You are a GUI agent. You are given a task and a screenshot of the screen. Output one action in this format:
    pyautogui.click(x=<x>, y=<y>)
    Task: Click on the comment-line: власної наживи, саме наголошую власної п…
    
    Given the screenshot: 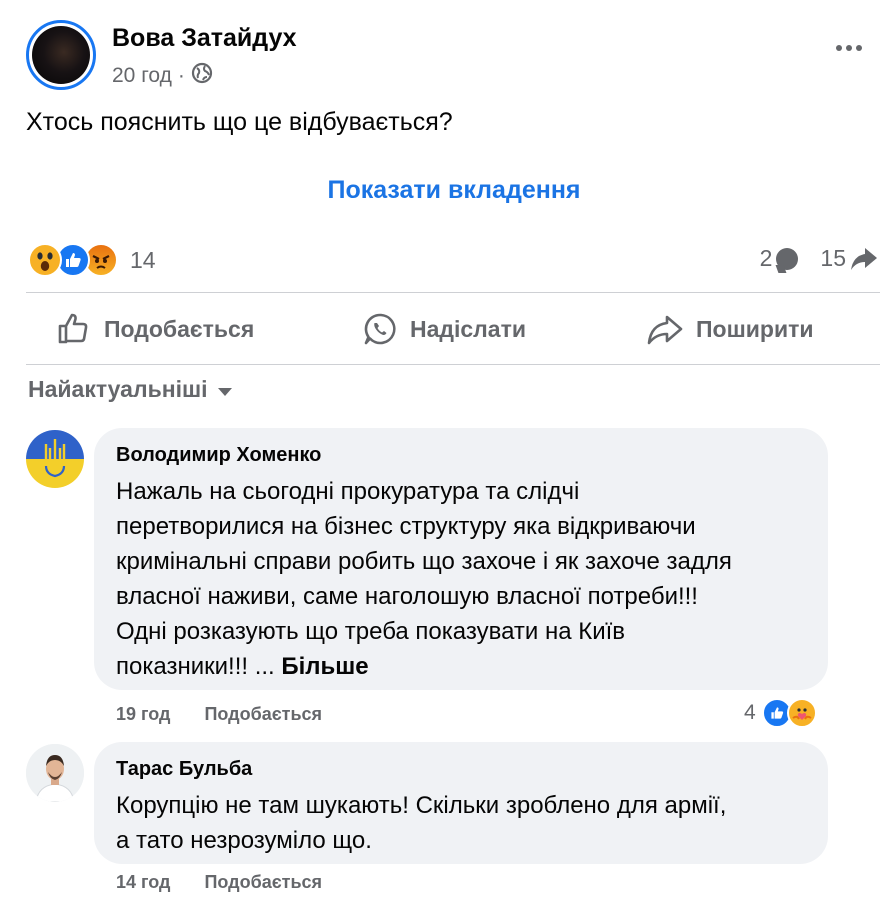 What is the action you would take?
    pyautogui.click(x=407, y=596)
    